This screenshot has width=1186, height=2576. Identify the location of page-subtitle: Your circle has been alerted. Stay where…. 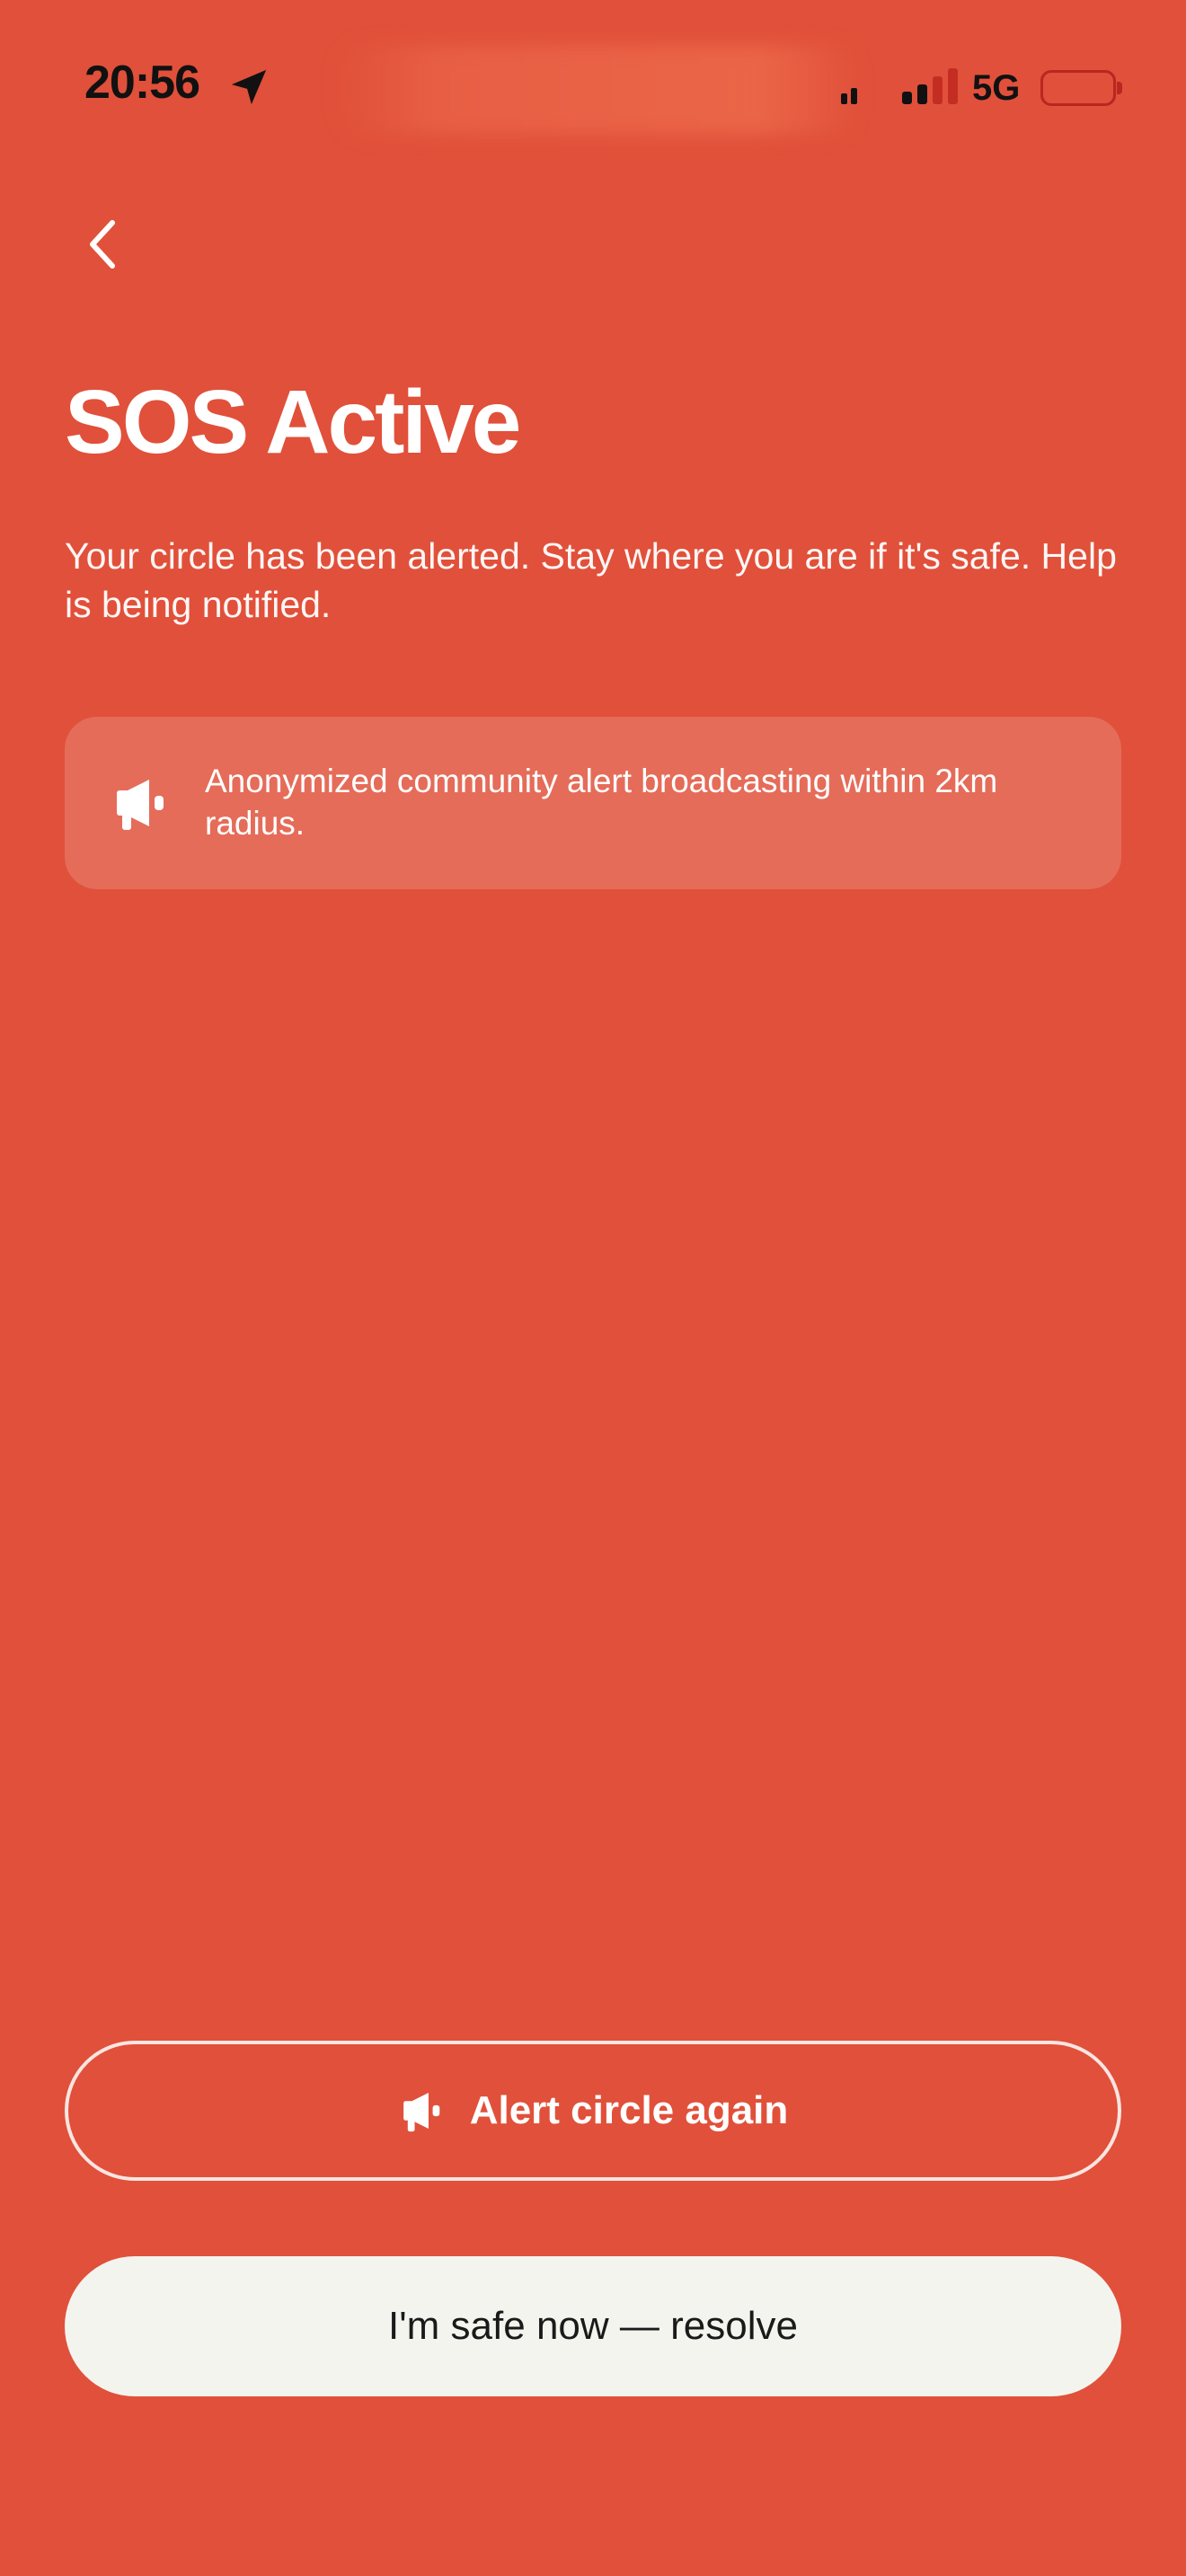
(591, 580).